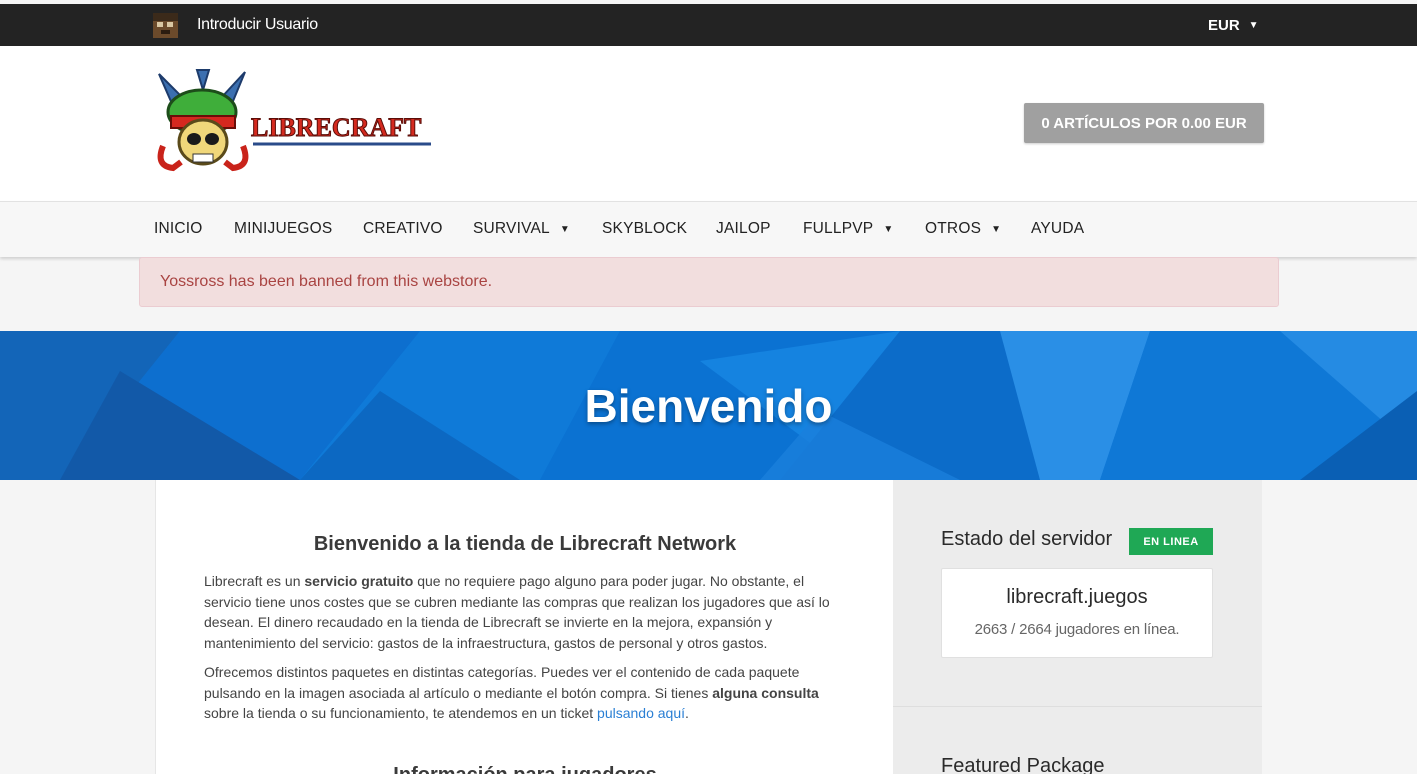 Image resolution: width=1417 pixels, height=774 pixels. I want to click on nav-item-minijuegos: MINIJUEGOS, so click(283, 229).